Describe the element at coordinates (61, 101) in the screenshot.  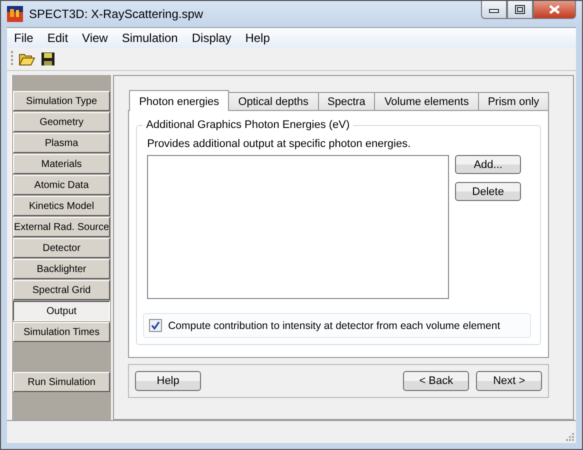
I see `sidebar-item: Simulation Type` at that location.